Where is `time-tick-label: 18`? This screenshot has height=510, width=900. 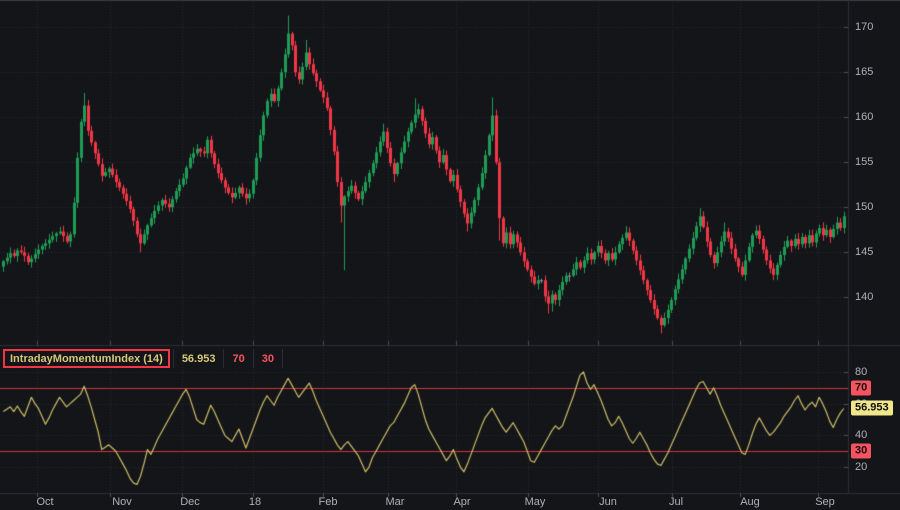 time-tick-label: 18 is located at coordinates (255, 502).